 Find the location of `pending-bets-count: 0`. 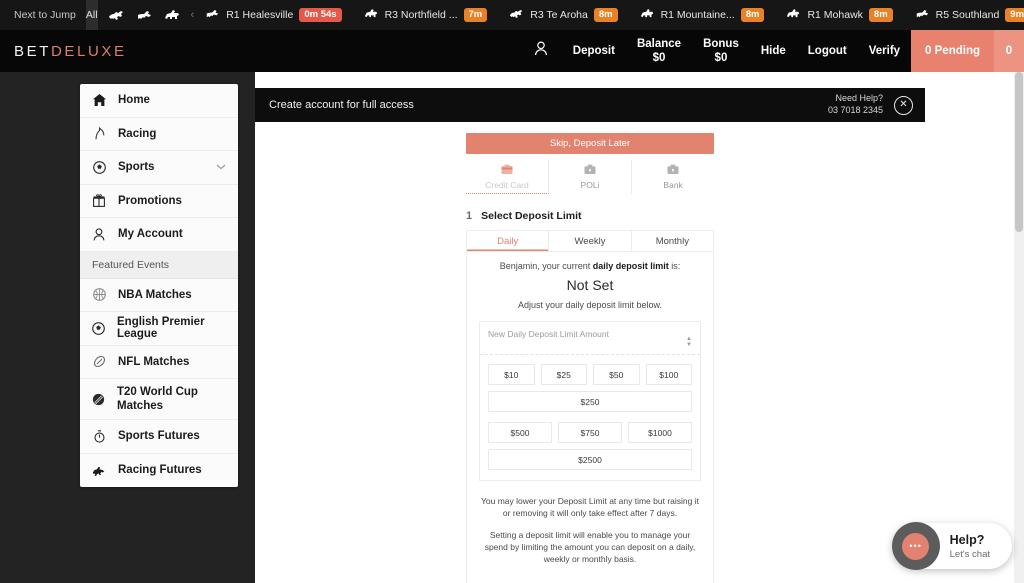

pending-bets-count: 0 is located at coordinates (1009, 51).